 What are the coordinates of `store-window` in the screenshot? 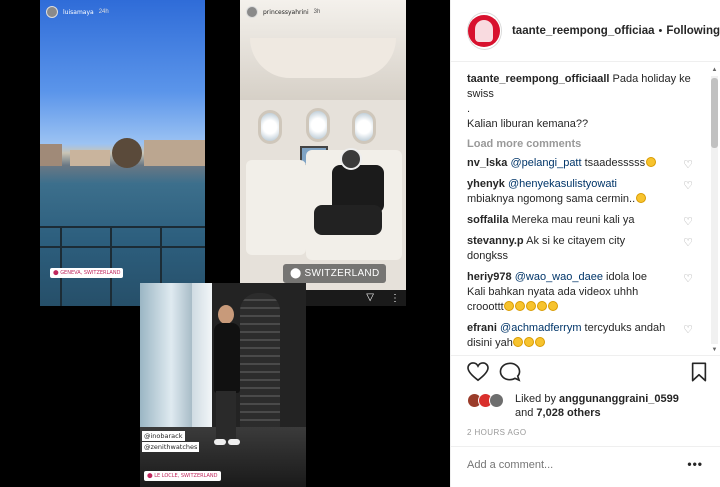 It's located at (166, 358).